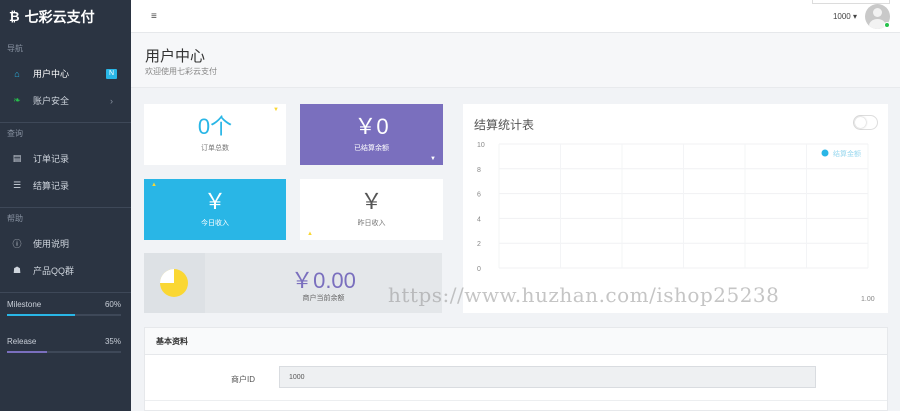  I want to click on info-icon: ⓘ, so click(17, 244).